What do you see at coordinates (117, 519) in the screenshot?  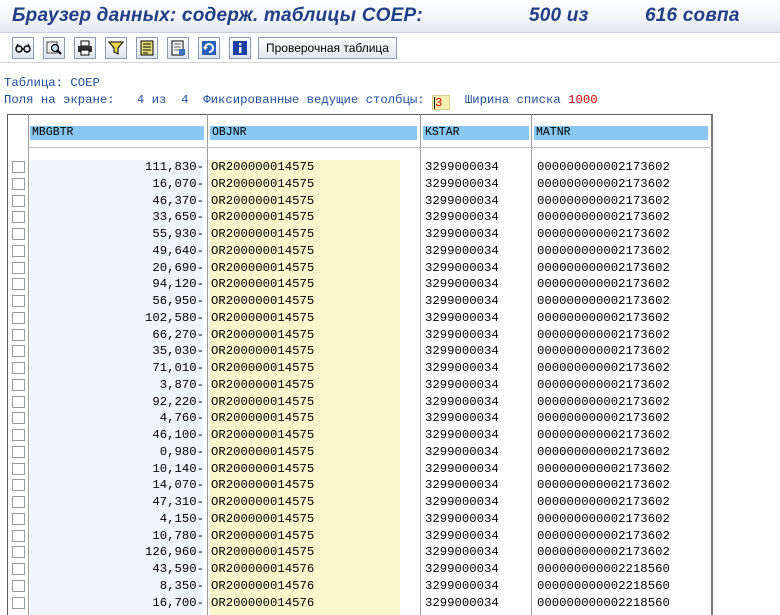 I see `mbgbtr-cell: 4,150-` at bounding box center [117, 519].